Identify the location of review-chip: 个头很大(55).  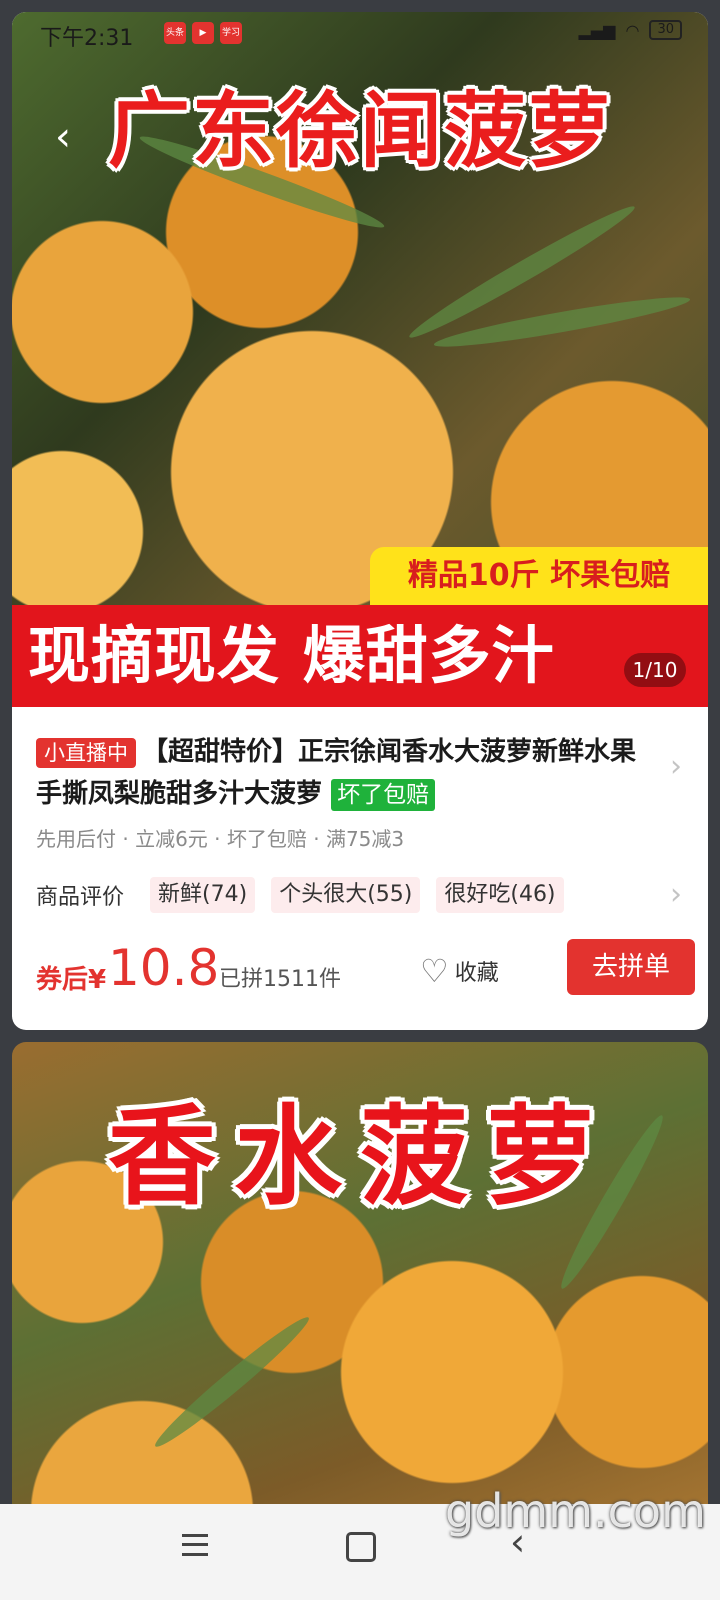
(346, 895).